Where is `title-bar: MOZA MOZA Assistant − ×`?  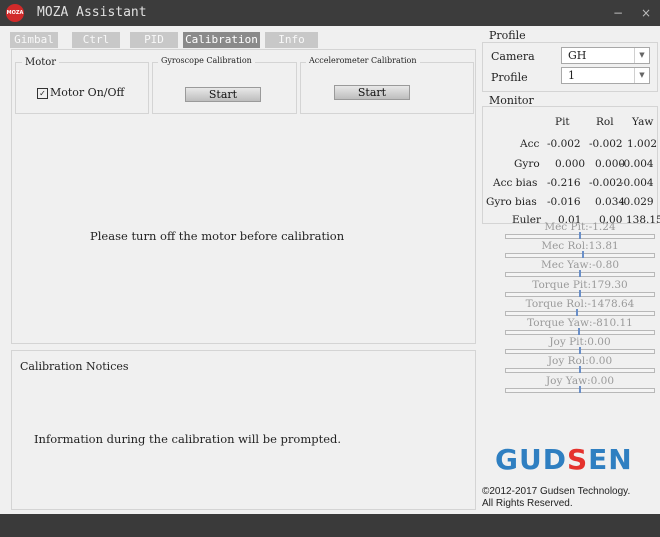
title-bar: MOZA MOZA Assistant − × is located at coordinates (330, 13).